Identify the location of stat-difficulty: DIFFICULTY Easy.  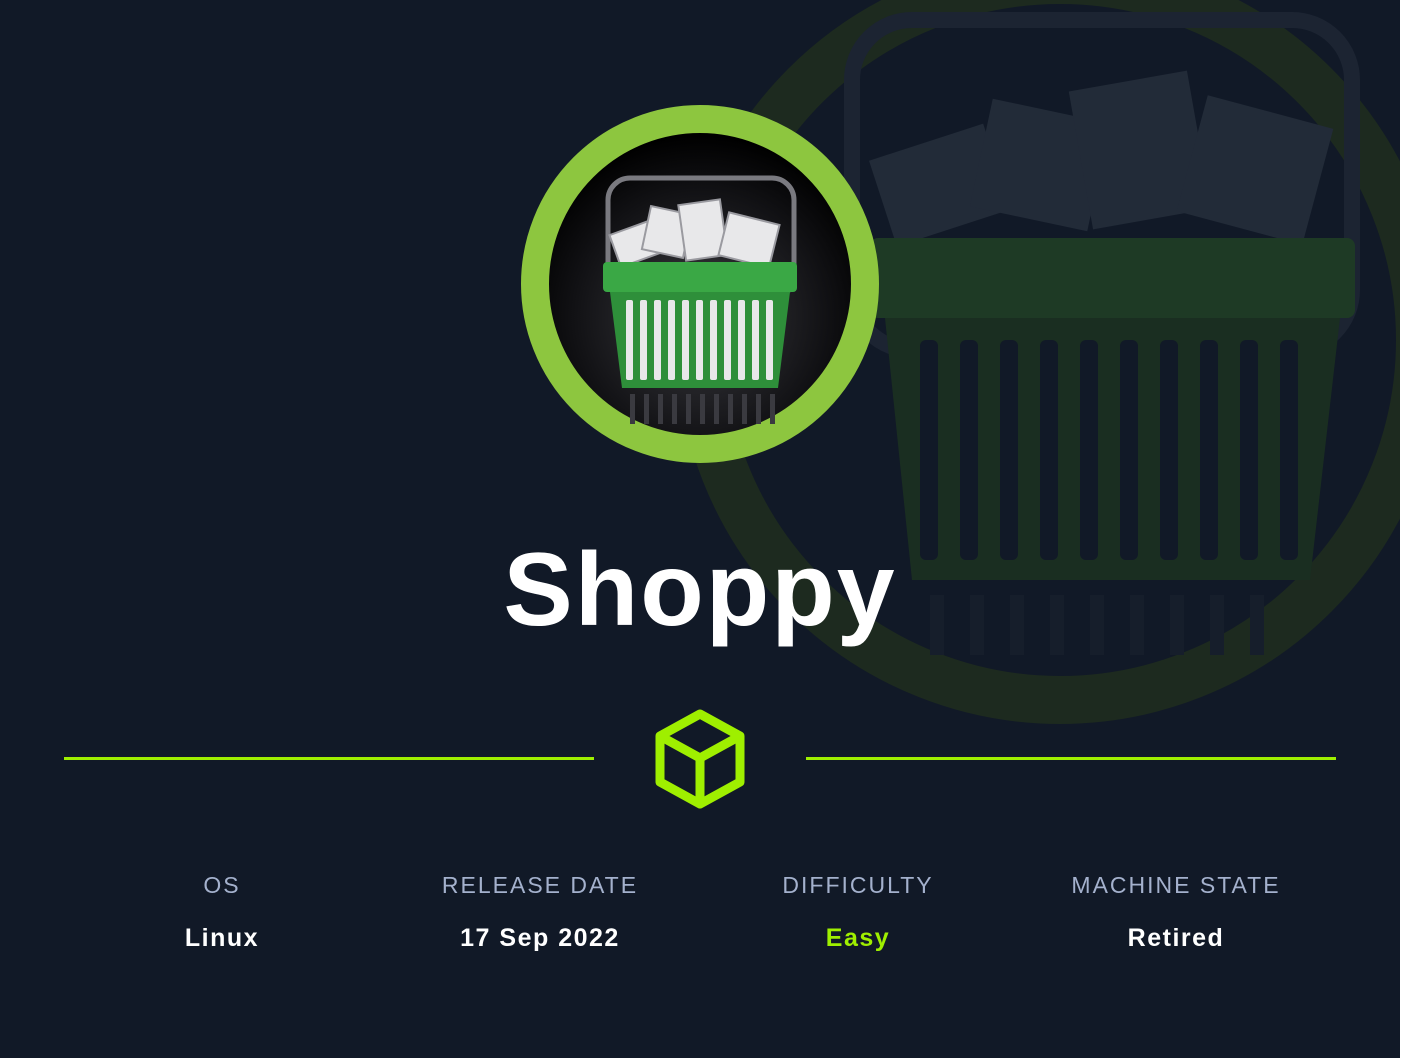
(858, 912).